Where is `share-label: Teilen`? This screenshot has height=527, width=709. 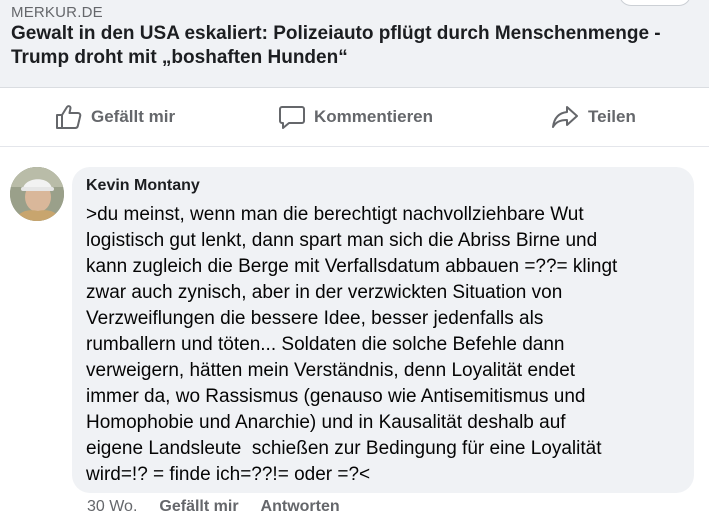
share-label: Teilen is located at coordinates (612, 116).